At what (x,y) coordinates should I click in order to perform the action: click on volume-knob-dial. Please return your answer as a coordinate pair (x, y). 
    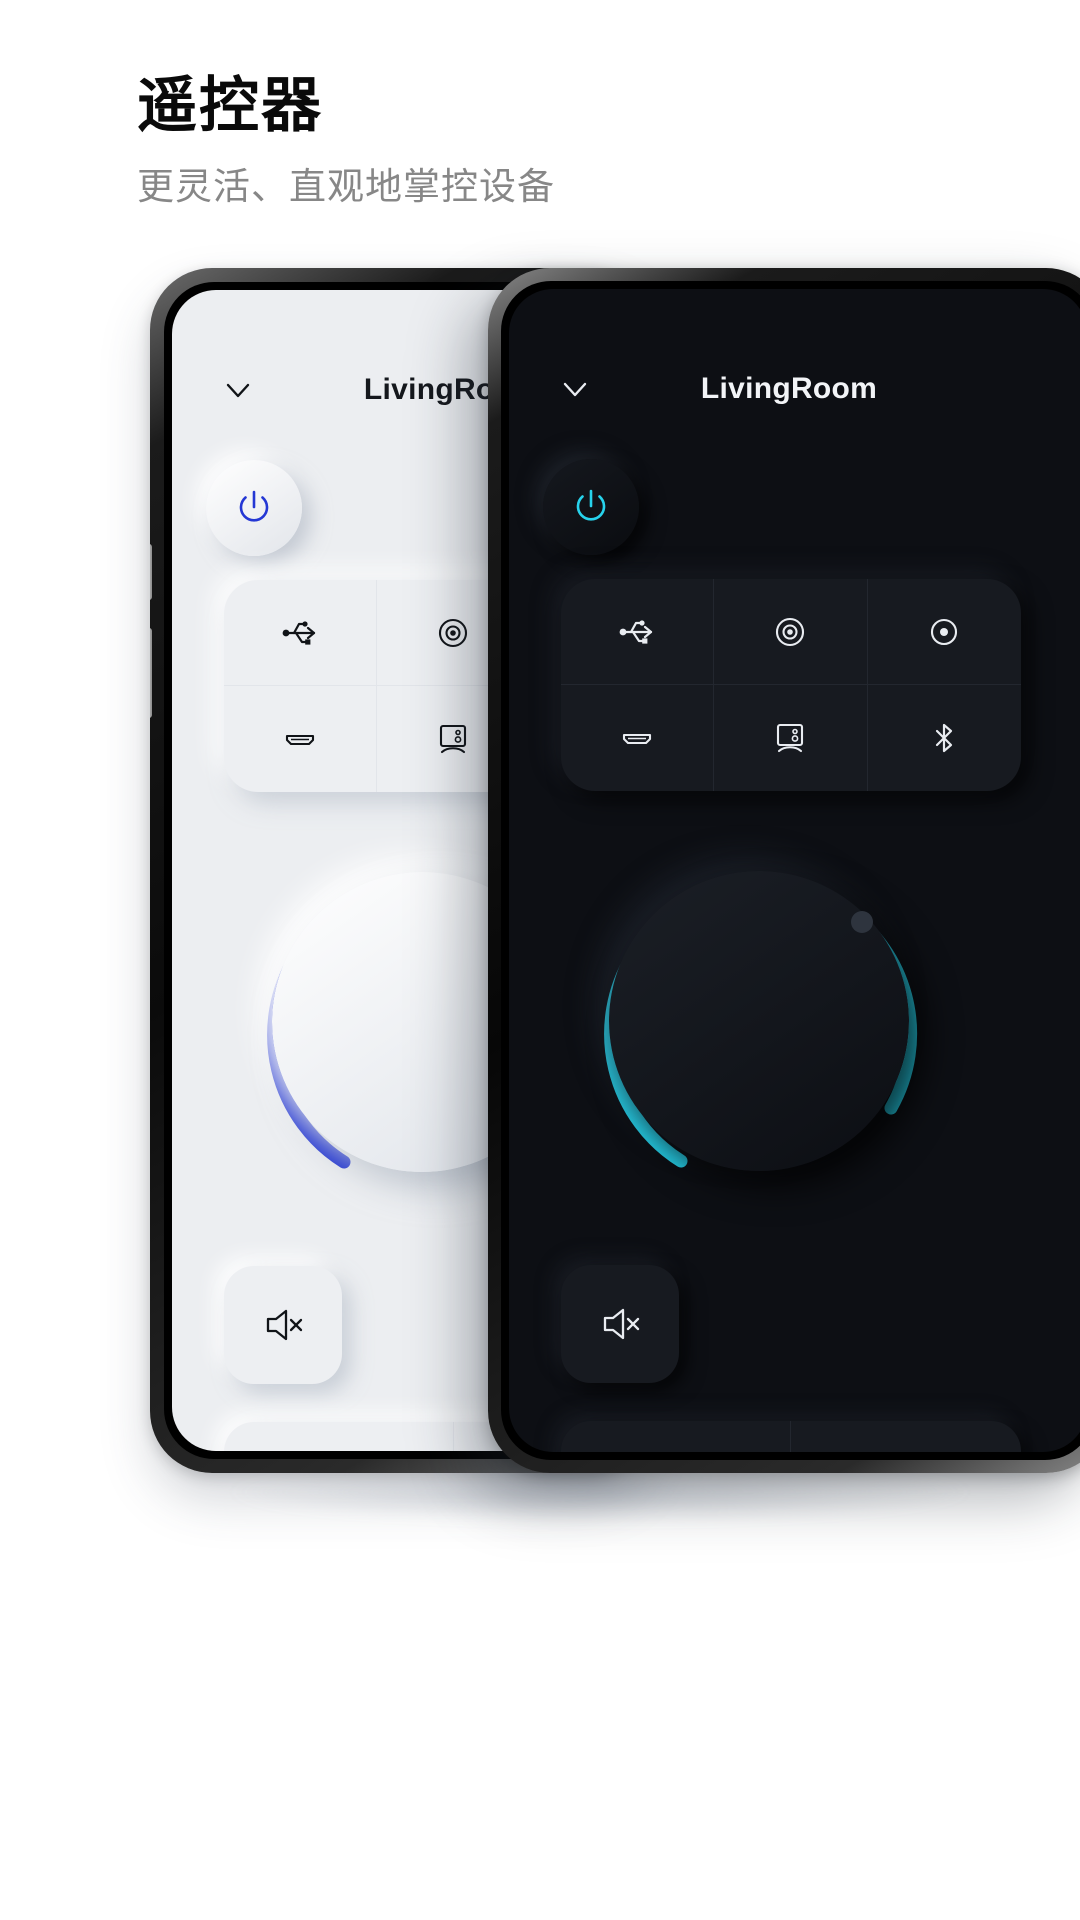
    Looking at the image, I should click on (759, 1021).